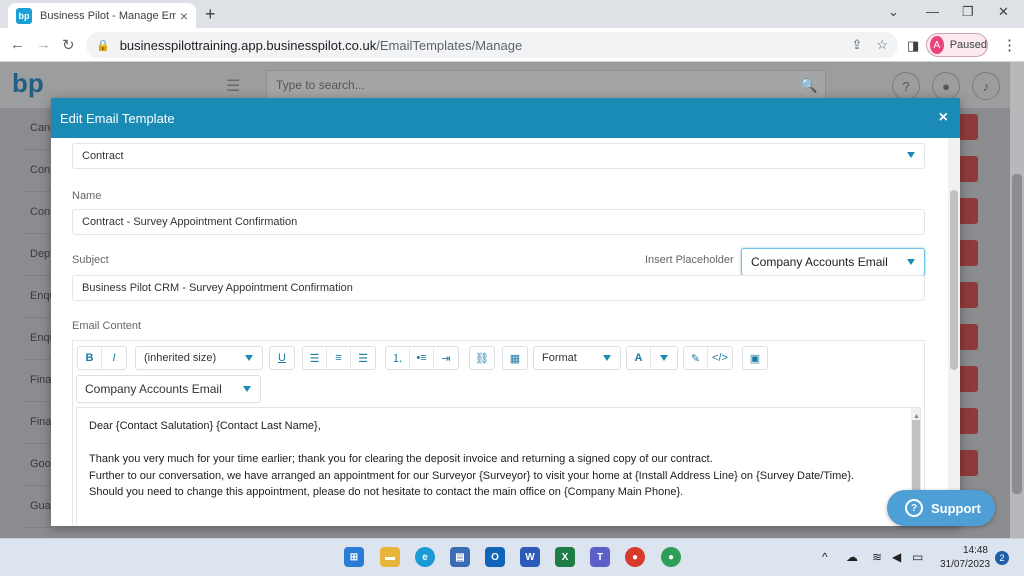  What do you see at coordinates (833, 262) in the screenshot?
I see `insert-placeholder-select: Company Accounts Email` at bounding box center [833, 262].